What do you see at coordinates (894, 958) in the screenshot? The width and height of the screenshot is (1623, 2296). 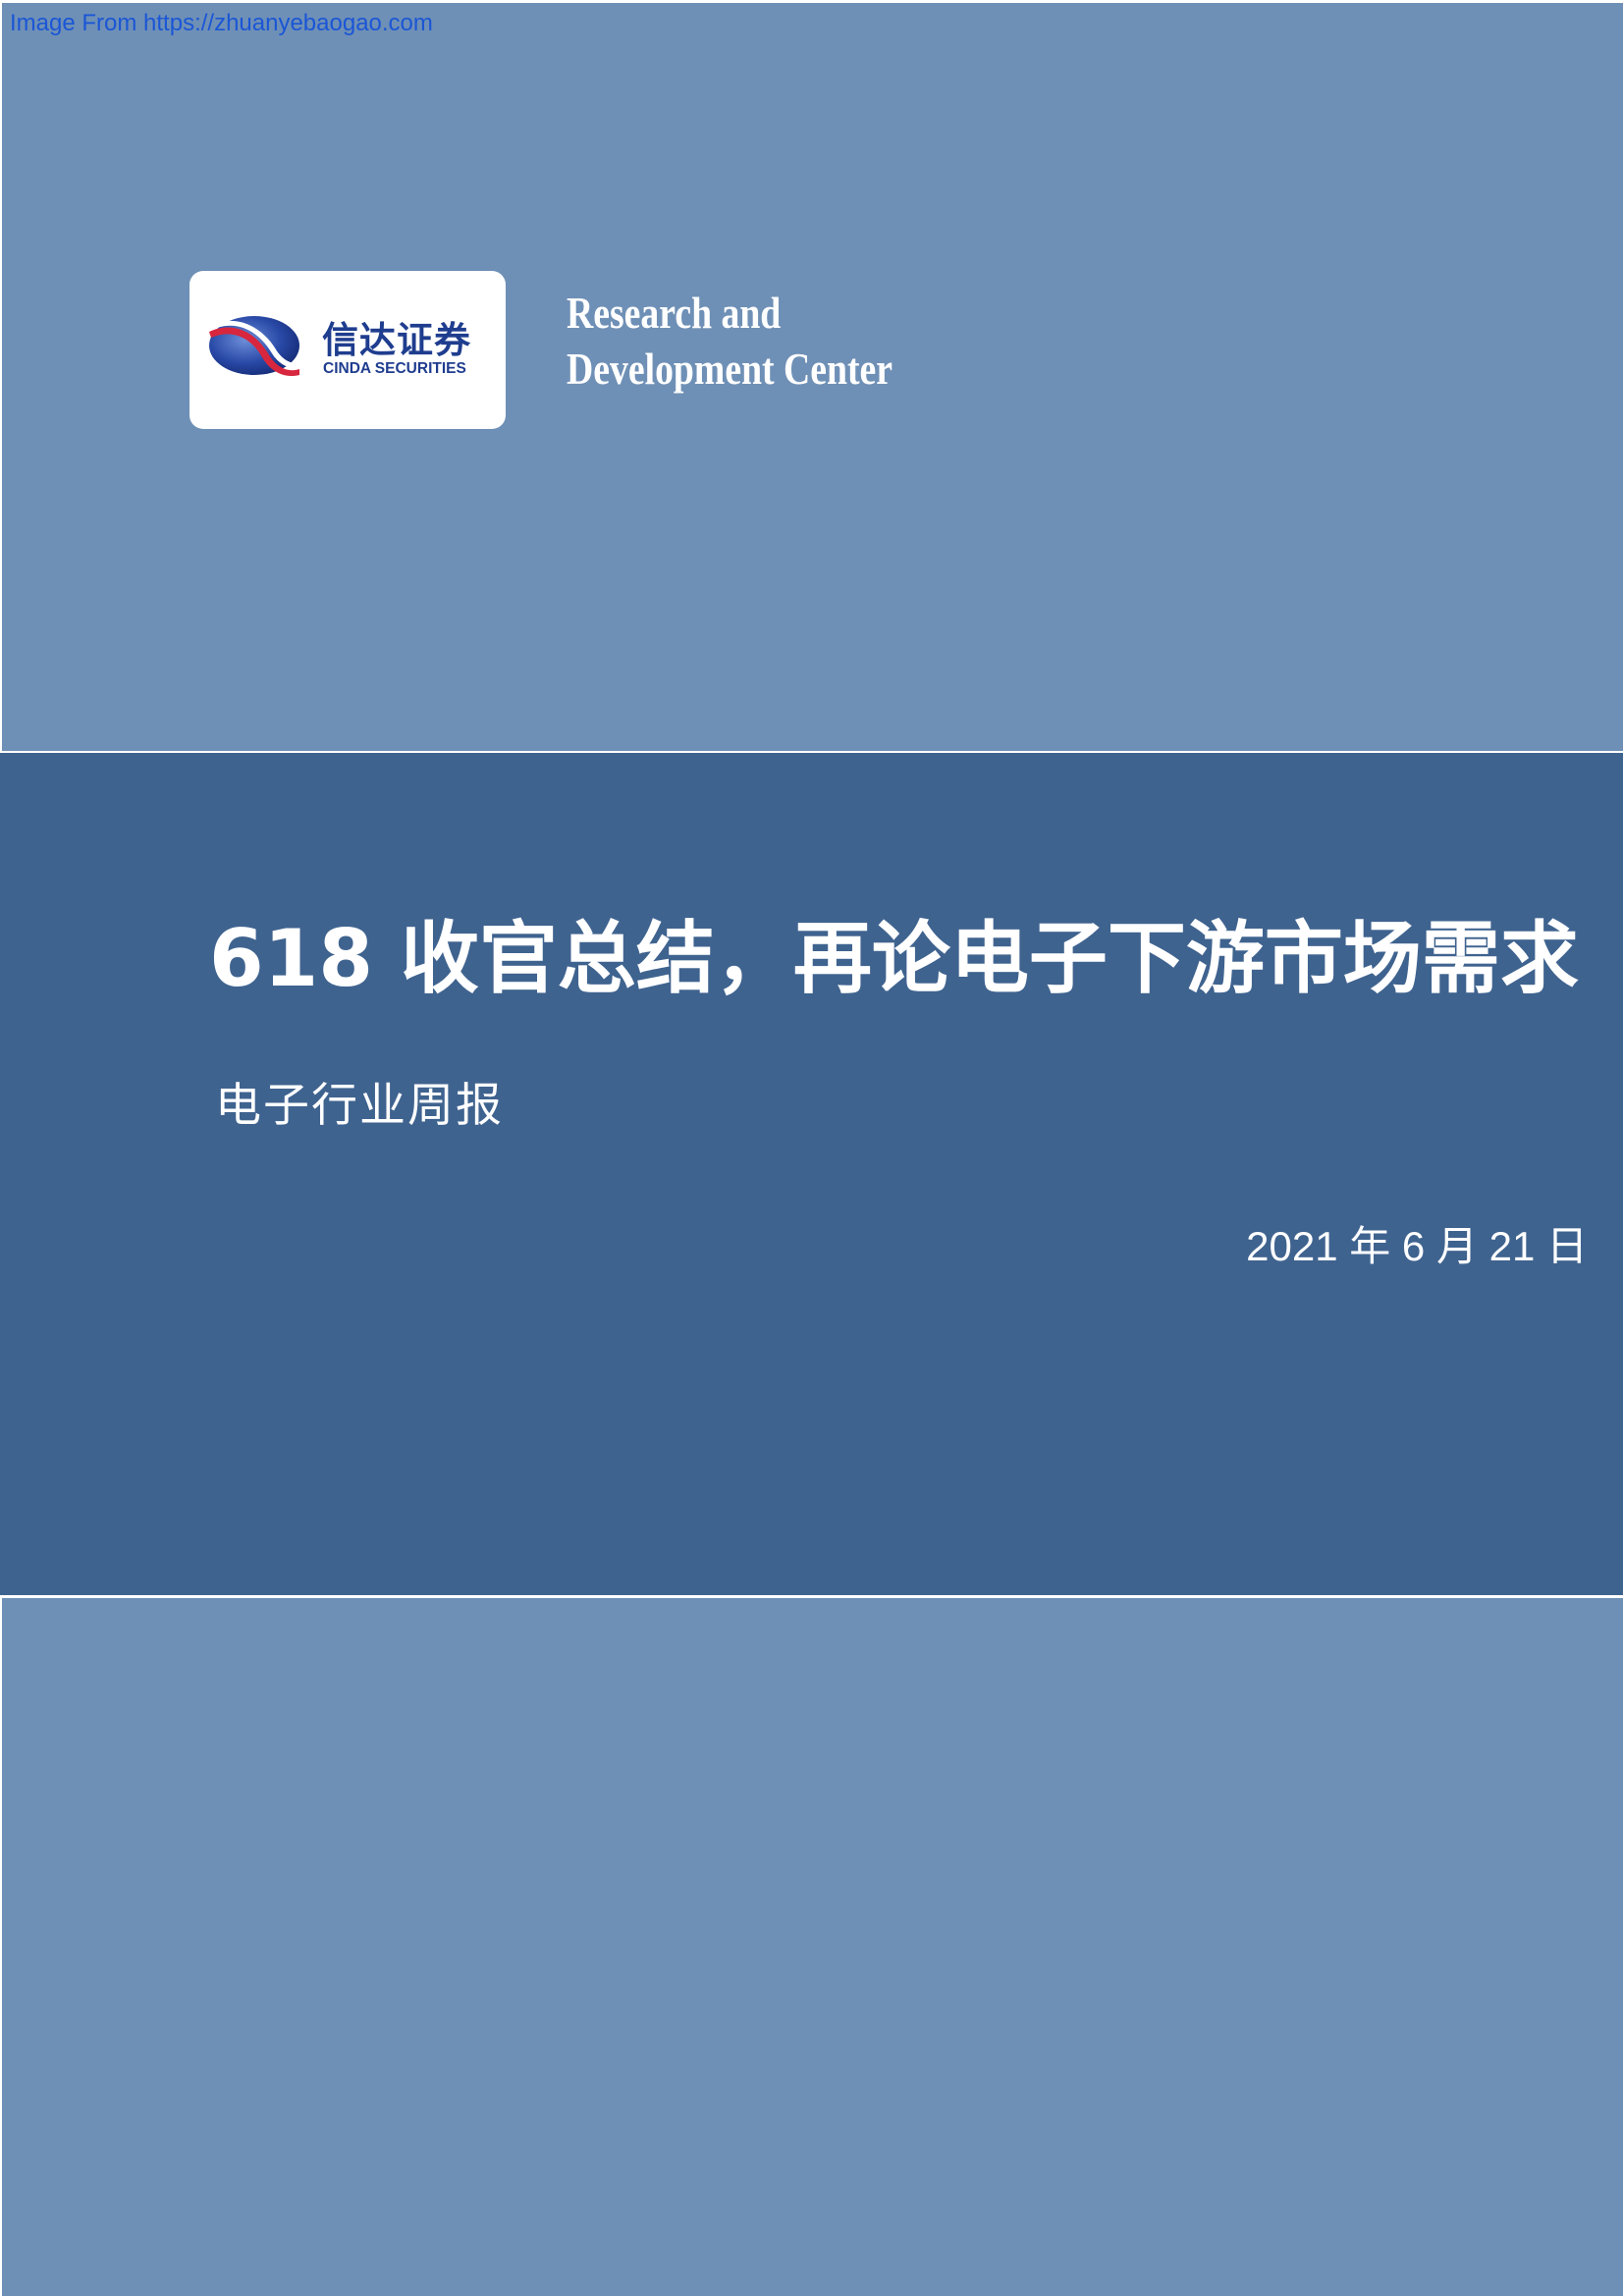 I see `report-title: 618 收官总结，再论电子下游市场需求` at bounding box center [894, 958].